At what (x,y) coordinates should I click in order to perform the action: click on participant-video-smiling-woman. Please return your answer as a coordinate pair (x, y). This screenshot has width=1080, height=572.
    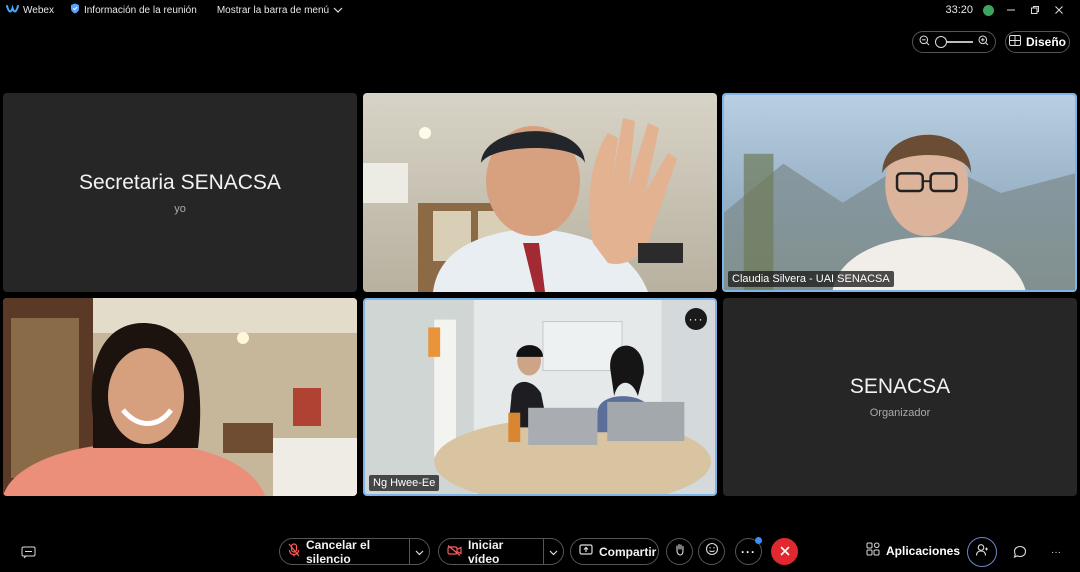
    Looking at the image, I should click on (180, 397).